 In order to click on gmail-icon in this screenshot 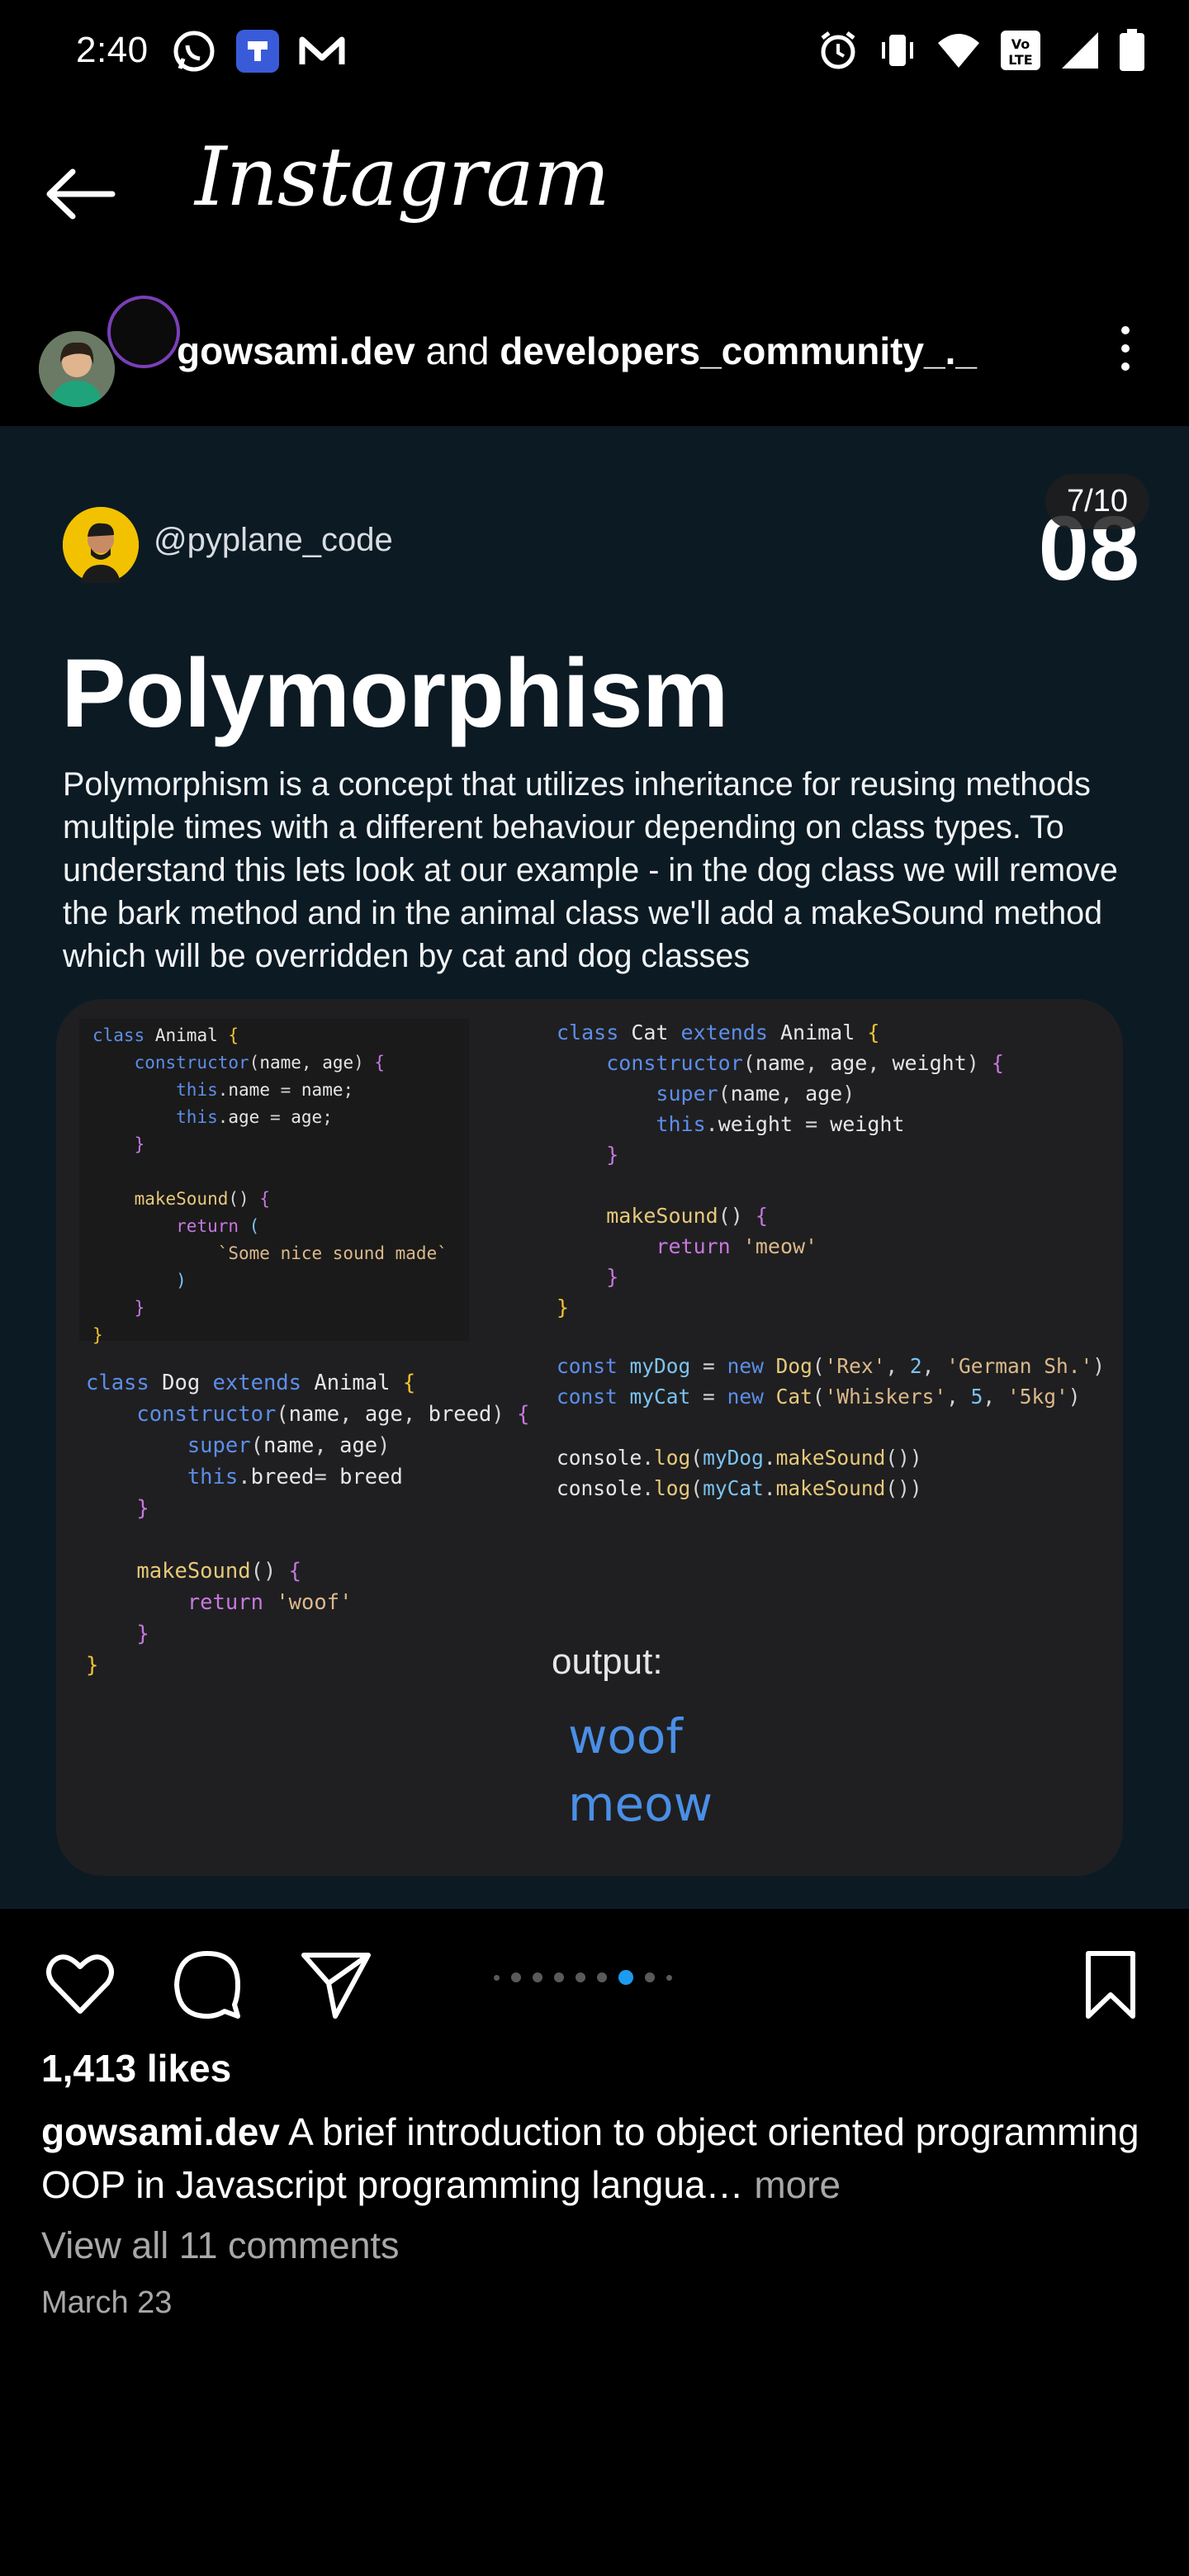, I will do `click(322, 50)`.